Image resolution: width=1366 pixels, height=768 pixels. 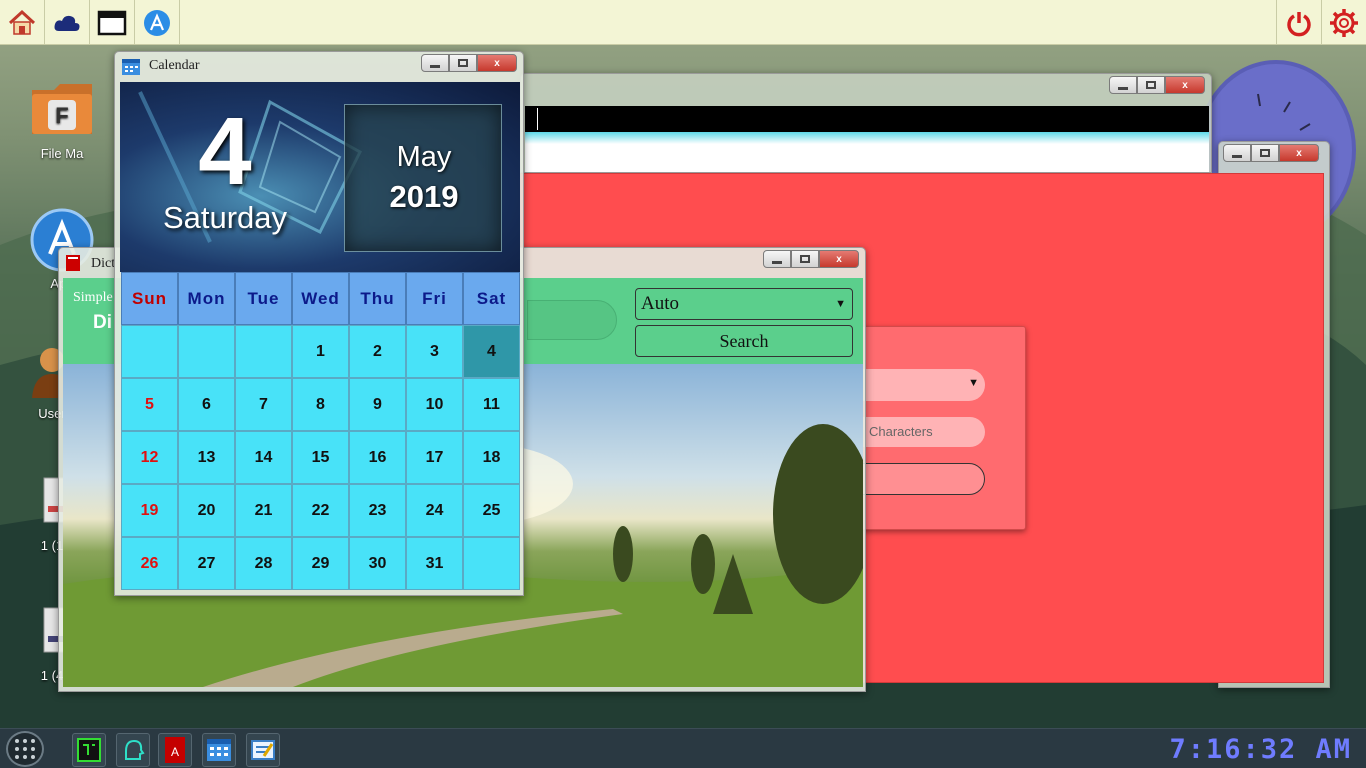 I want to click on taskbar-assistant-app, so click(x=133, y=750).